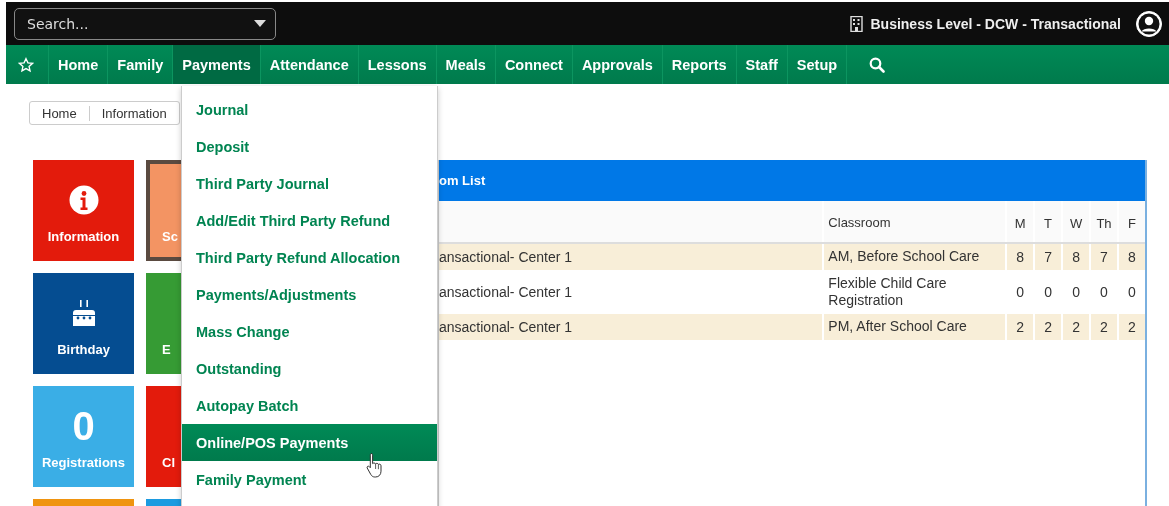 This screenshot has width=1169, height=506. What do you see at coordinates (915, 327) in the screenshot?
I see `table-cell: PM, After School Care` at bounding box center [915, 327].